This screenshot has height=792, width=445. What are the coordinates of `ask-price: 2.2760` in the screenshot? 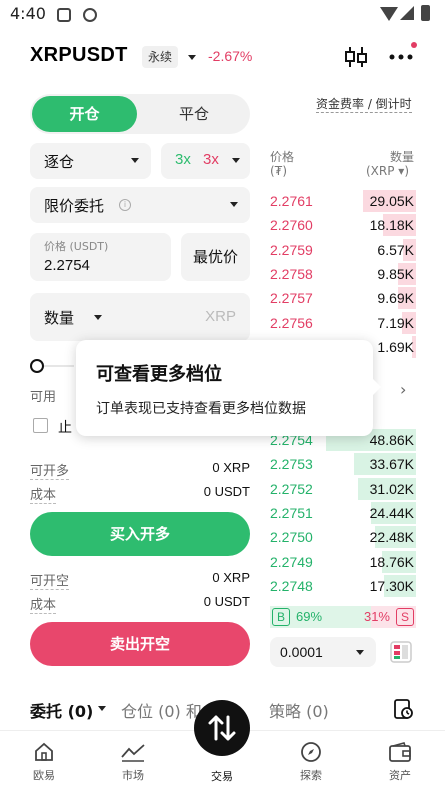 It's located at (291, 225).